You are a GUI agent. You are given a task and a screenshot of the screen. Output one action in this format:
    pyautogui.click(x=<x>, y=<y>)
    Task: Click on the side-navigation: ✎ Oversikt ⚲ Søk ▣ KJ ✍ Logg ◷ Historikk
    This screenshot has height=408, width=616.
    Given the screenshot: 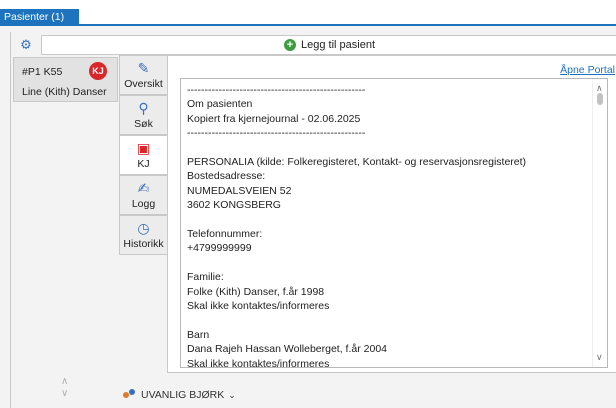 What is the action you would take?
    pyautogui.click(x=143, y=155)
    